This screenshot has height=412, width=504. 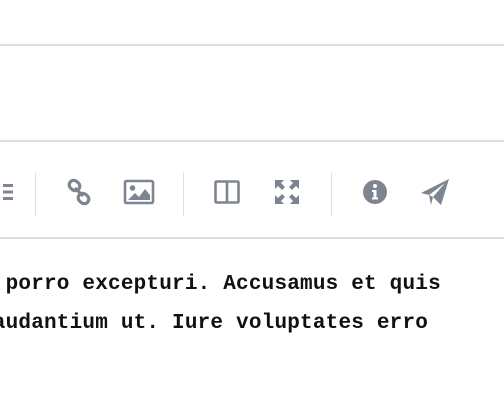 What do you see at coordinates (435, 192) in the screenshot?
I see `send-icon` at bounding box center [435, 192].